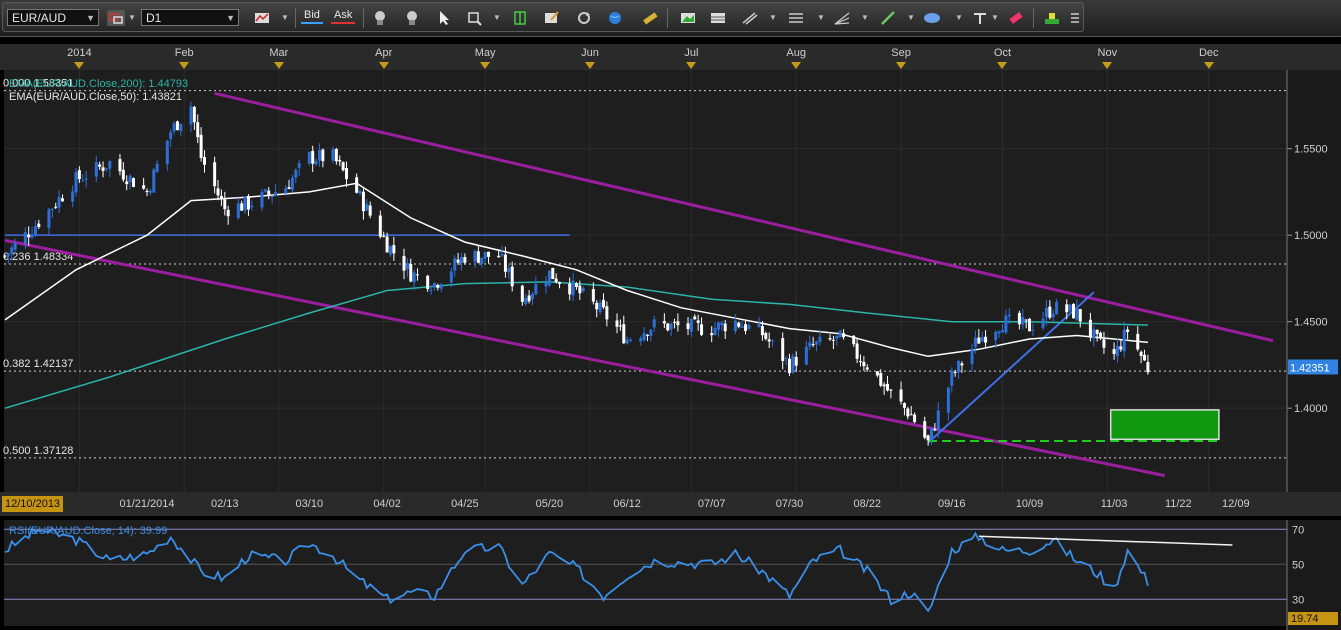  Describe the element at coordinates (932, 18) in the screenshot. I see `ellipse-icon` at that location.